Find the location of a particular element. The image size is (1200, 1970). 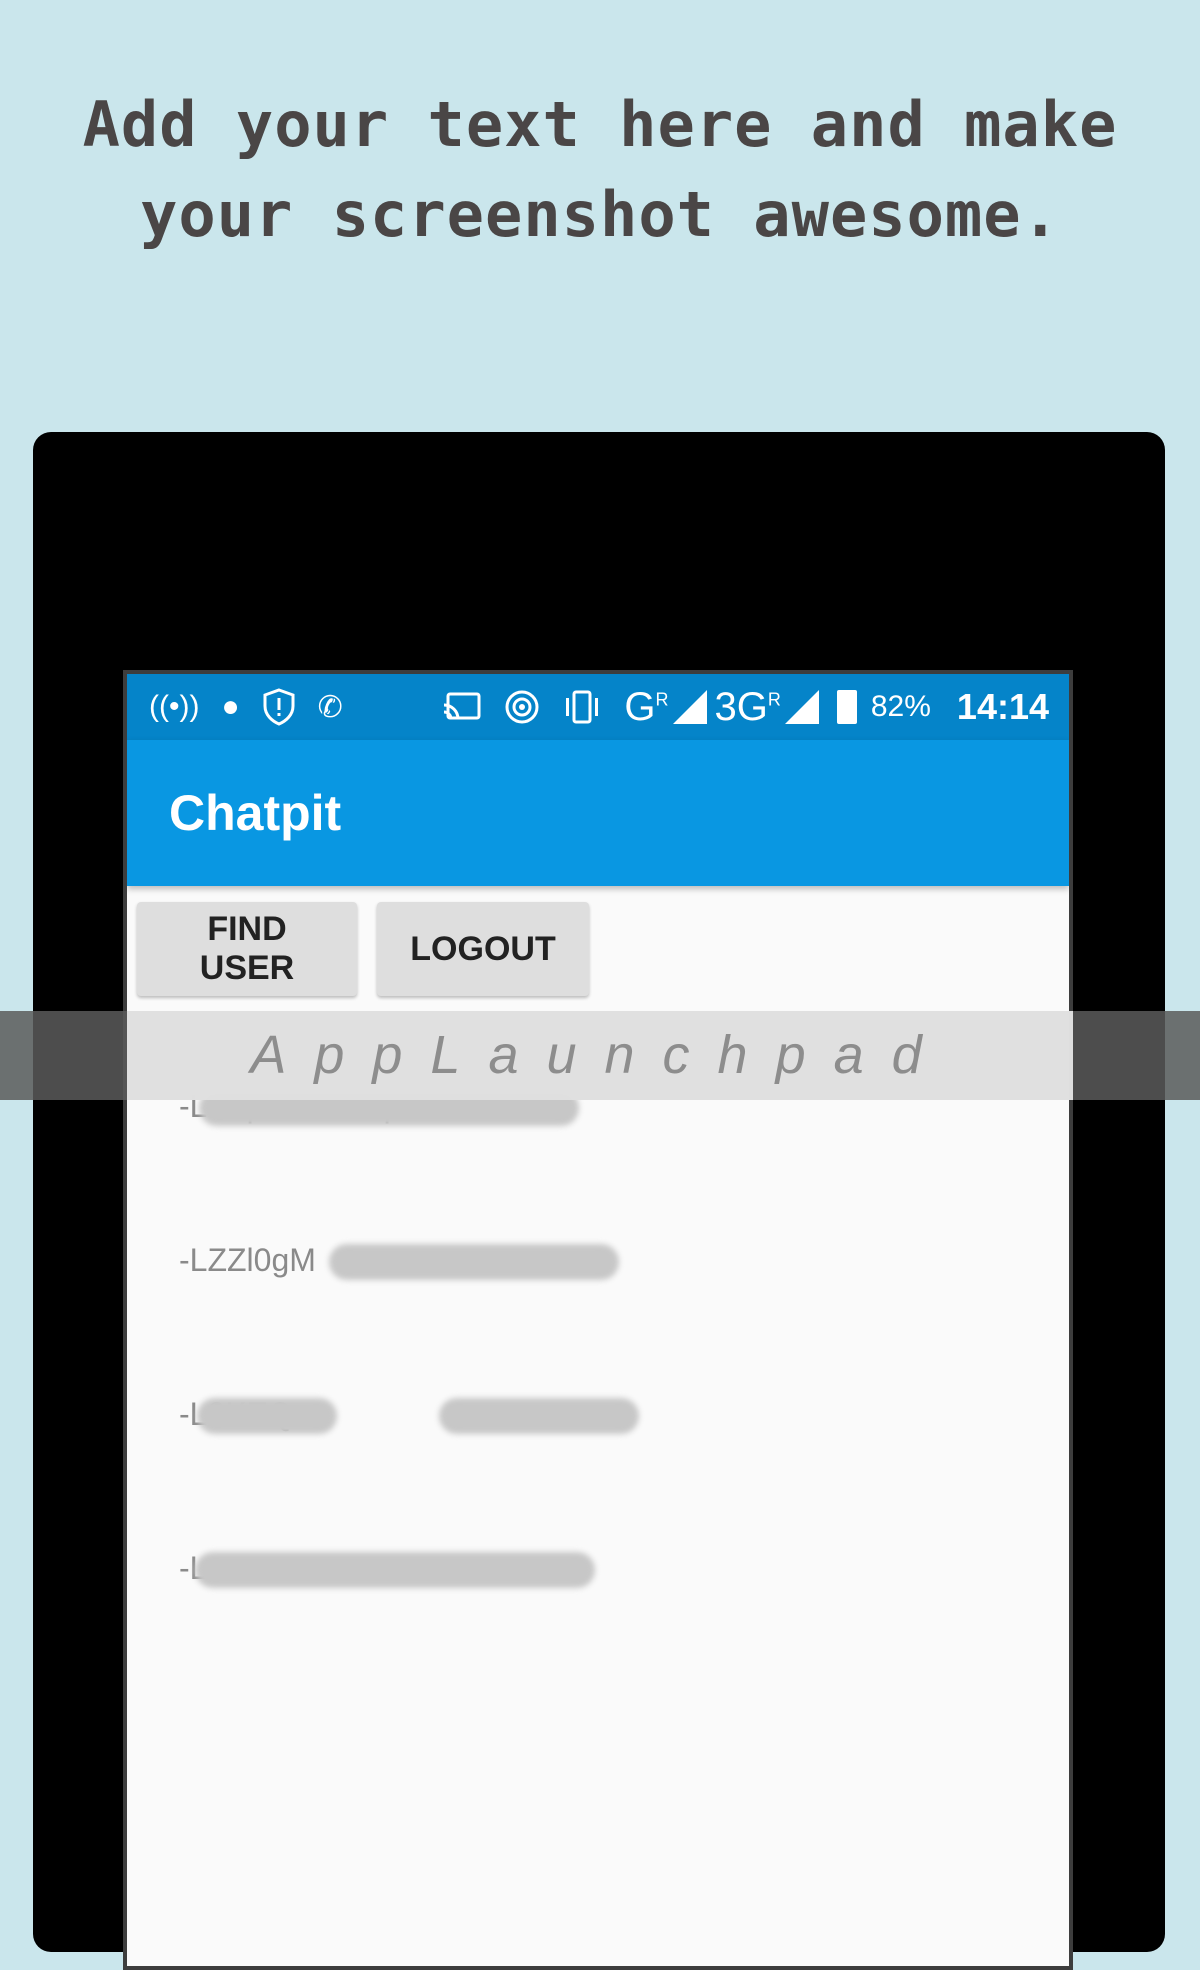

jio-icon: ● is located at coordinates (230, 706).